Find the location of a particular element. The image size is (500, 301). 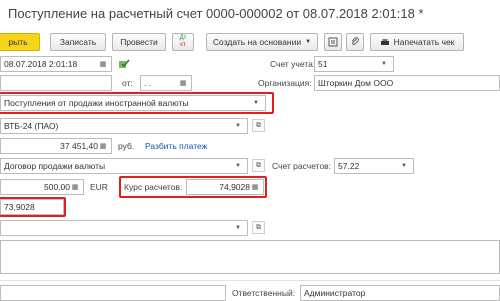

responsible-value: Администратор is located at coordinates (335, 293).